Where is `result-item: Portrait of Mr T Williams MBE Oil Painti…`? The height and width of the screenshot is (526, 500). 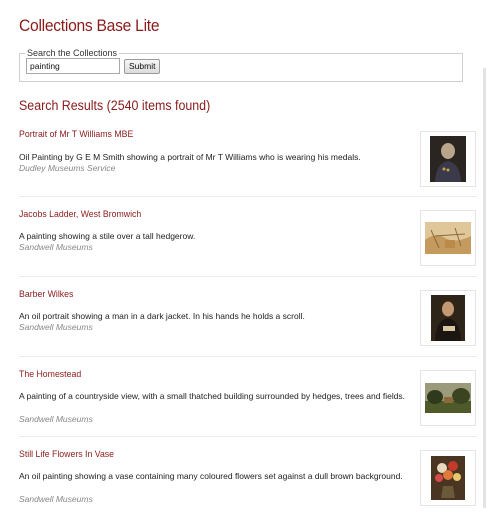
result-item: Portrait of Mr T Williams MBE Oil Painti… is located at coordinates (248, 159).